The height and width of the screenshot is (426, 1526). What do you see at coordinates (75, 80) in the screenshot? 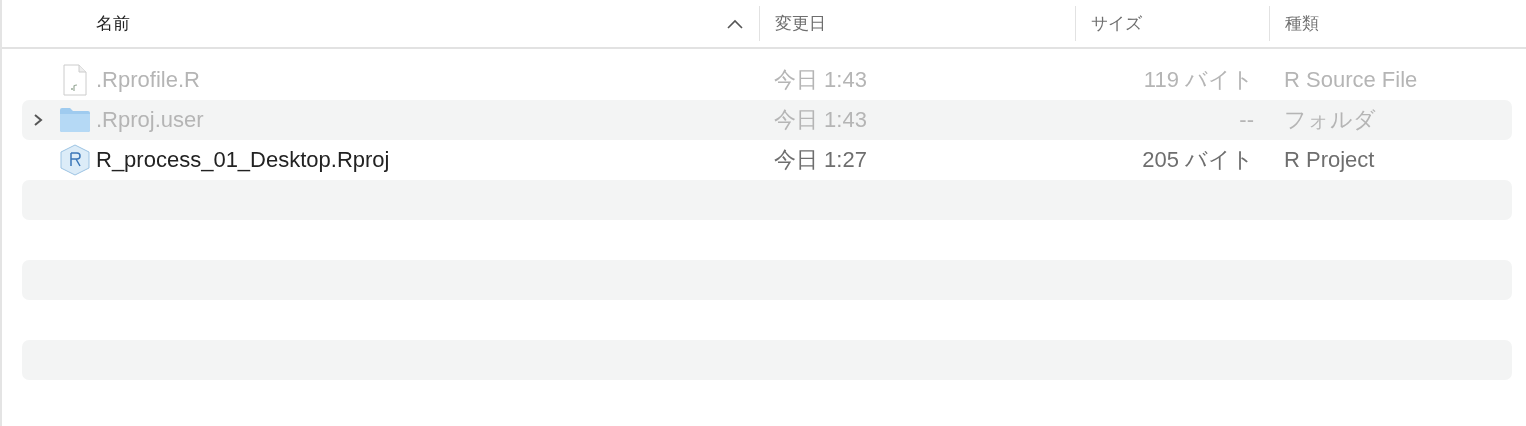
I see `document-icon` at bounding box center [75, 80].